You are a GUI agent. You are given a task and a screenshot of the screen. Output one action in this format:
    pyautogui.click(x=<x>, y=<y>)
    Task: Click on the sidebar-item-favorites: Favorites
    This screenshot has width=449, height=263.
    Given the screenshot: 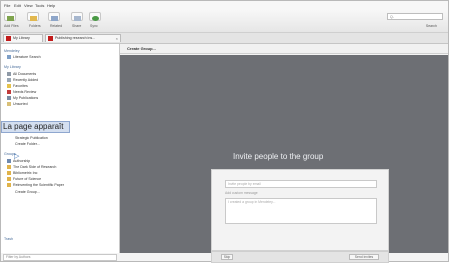 What is the action you would take?
    pyautogui.click(x=20, y=86)
    